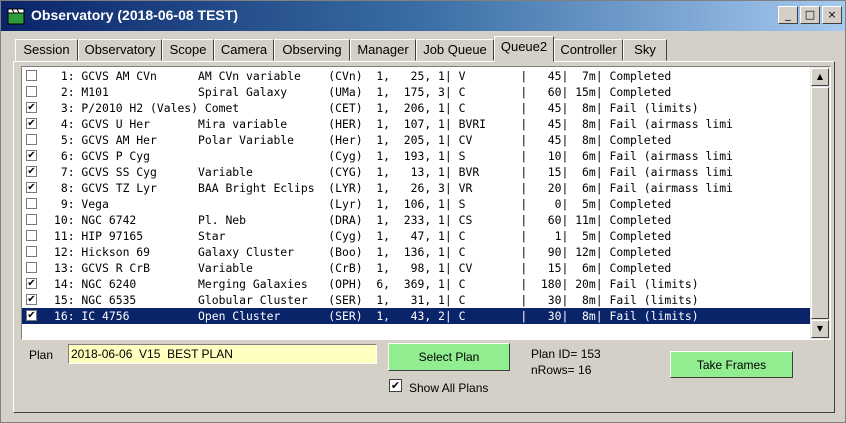 This screenshot has height=423, width=846. I want to click on tab-job-queue: Job Queue, so click(455, 50).